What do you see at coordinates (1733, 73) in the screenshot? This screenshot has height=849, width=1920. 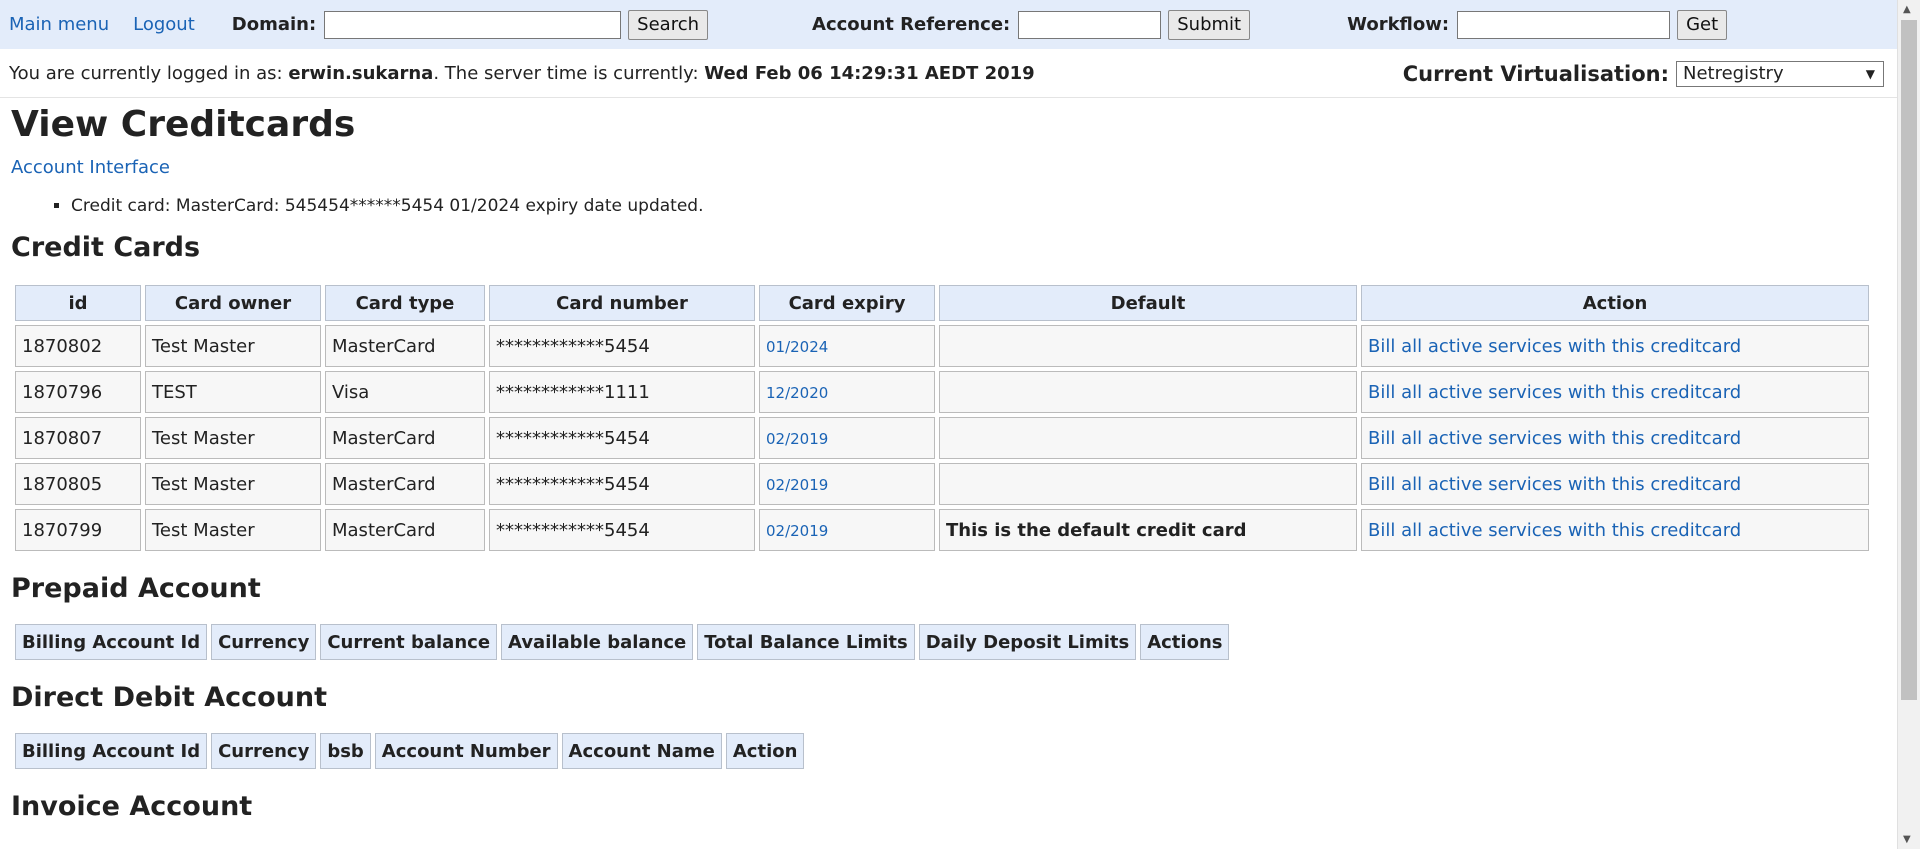 I see `virtualisation-value: Netregistry` at bounding box center [1733, 73].